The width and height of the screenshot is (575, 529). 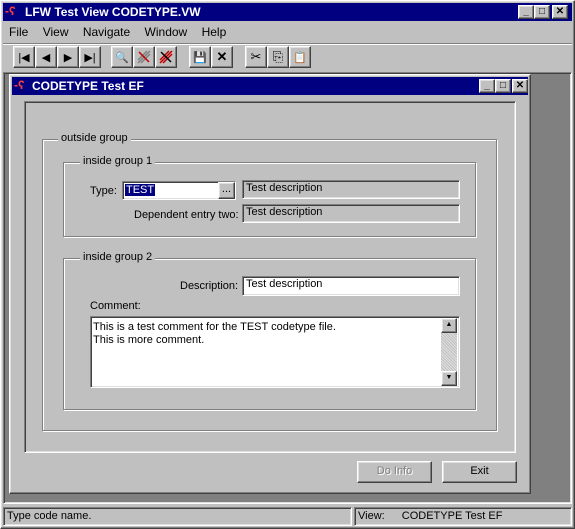 What do you see at coordinates (118, 161) in the screenshot?
I see `inside-group-1-legend: inside group 1` at bounding box center [118, 161].